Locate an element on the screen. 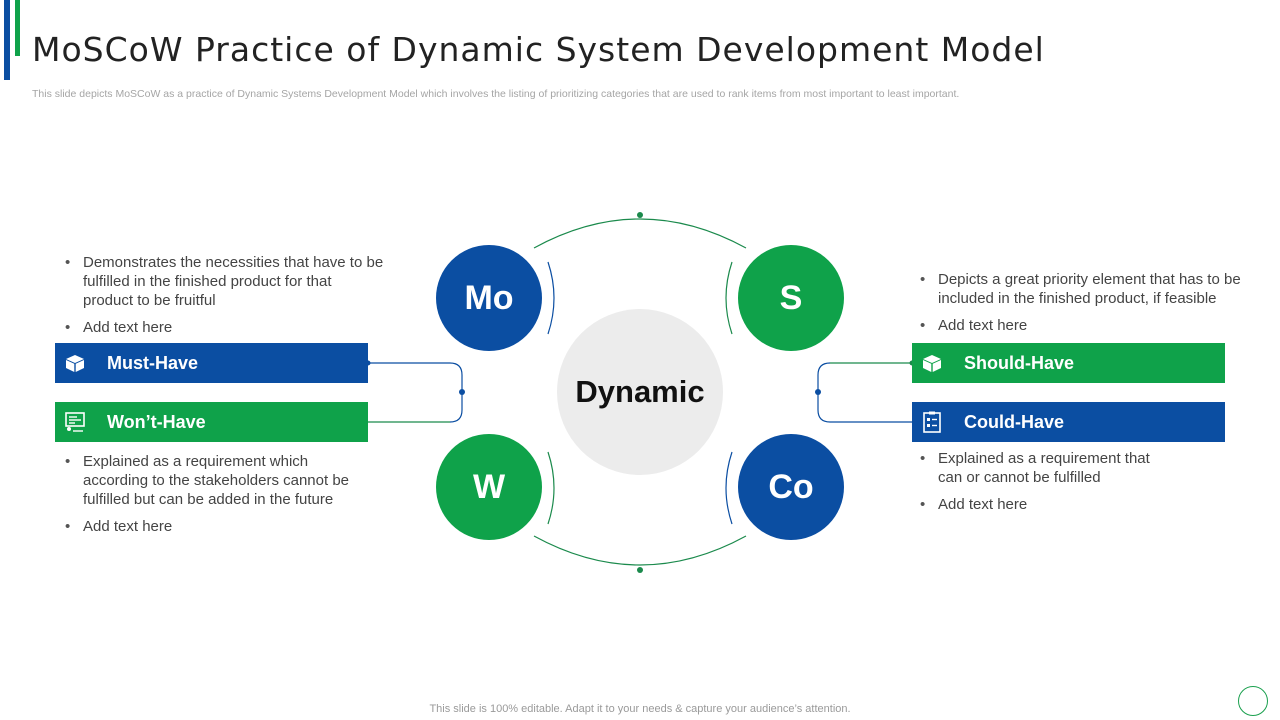 The width and height of the screenshot is (1280, 720). should-have-bullet-2: Add text here is located at coordinates (1090, 325).